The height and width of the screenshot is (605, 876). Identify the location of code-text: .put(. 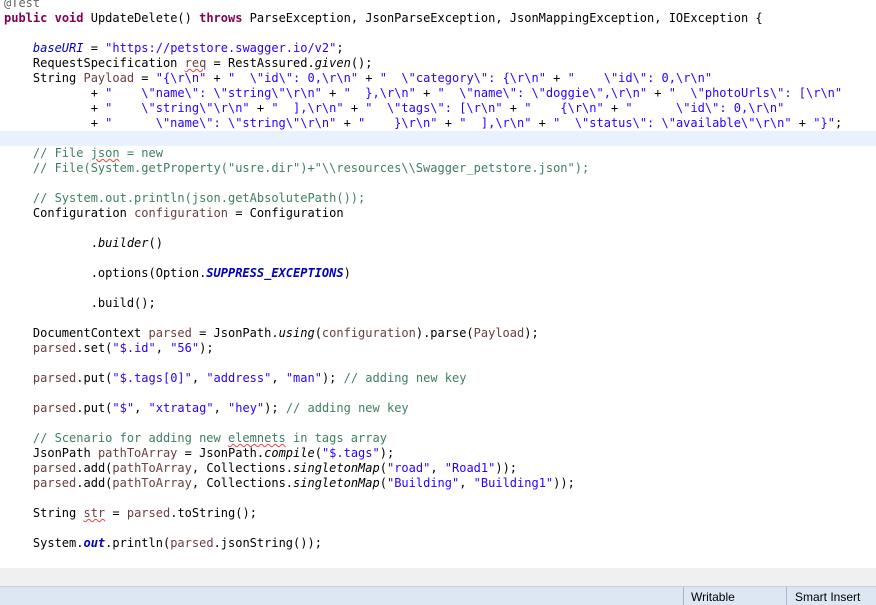
(94, 378).